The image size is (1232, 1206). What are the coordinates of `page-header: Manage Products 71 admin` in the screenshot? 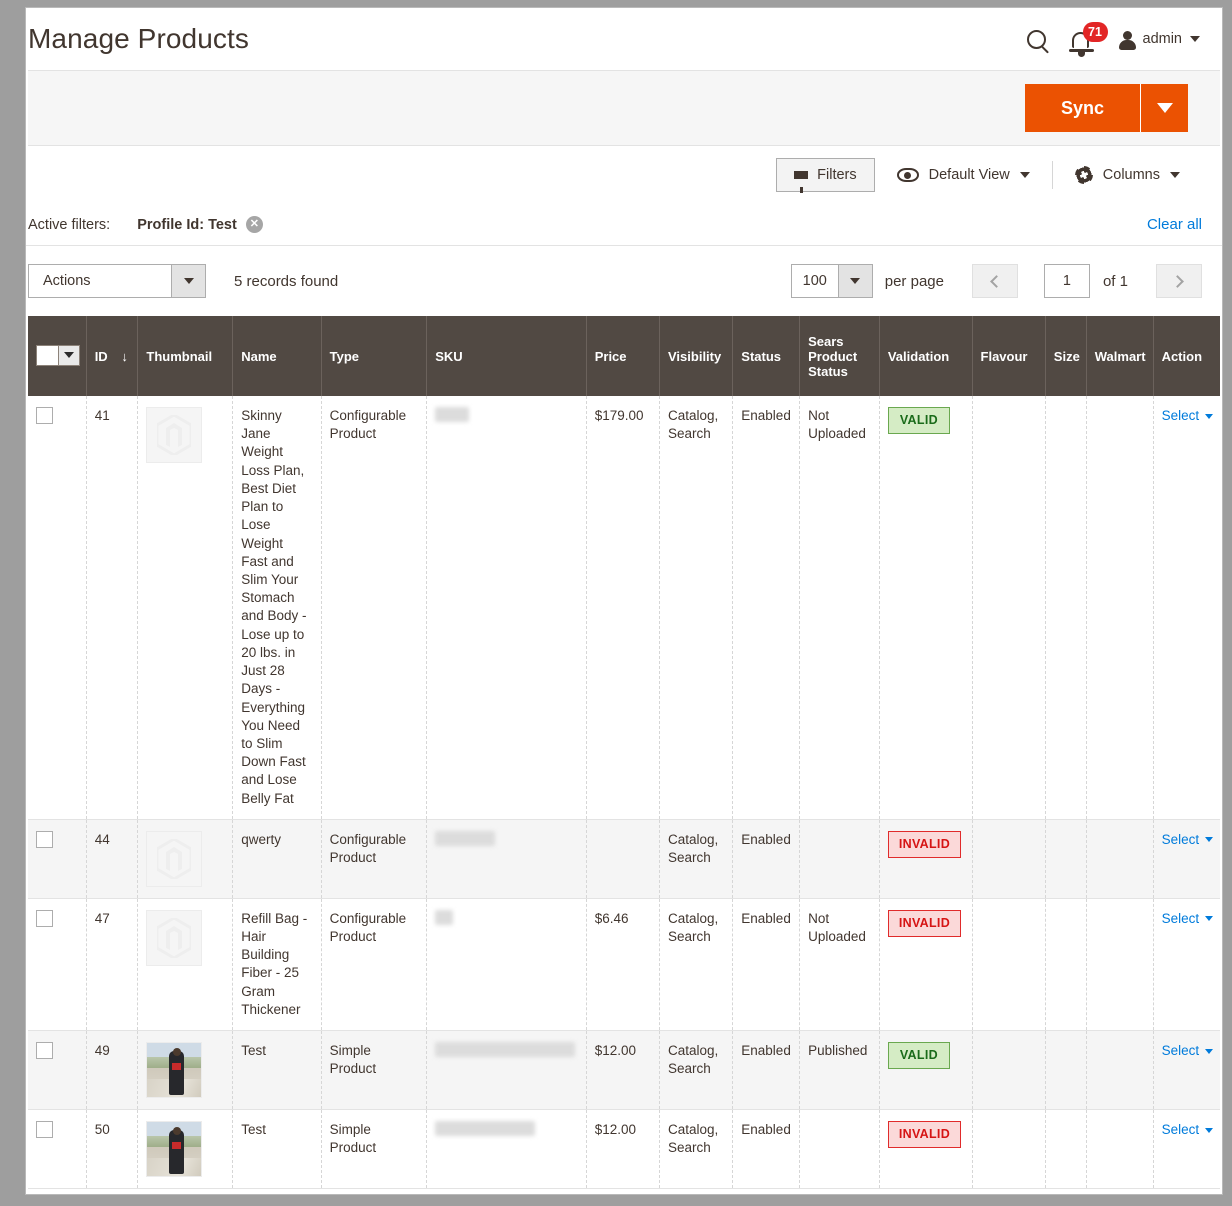 It's located at (624, 39).